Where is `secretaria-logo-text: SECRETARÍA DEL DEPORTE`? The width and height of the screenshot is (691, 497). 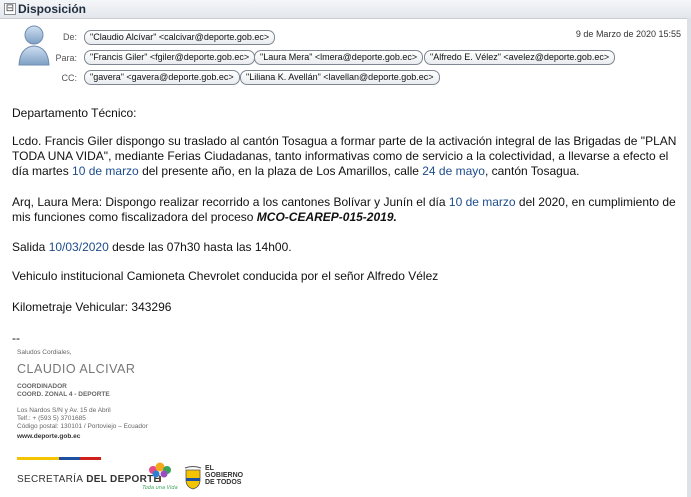 secretaria-logo-text: SECRETARÍA DEL DEPORTE is located at coordinates (89, 479).